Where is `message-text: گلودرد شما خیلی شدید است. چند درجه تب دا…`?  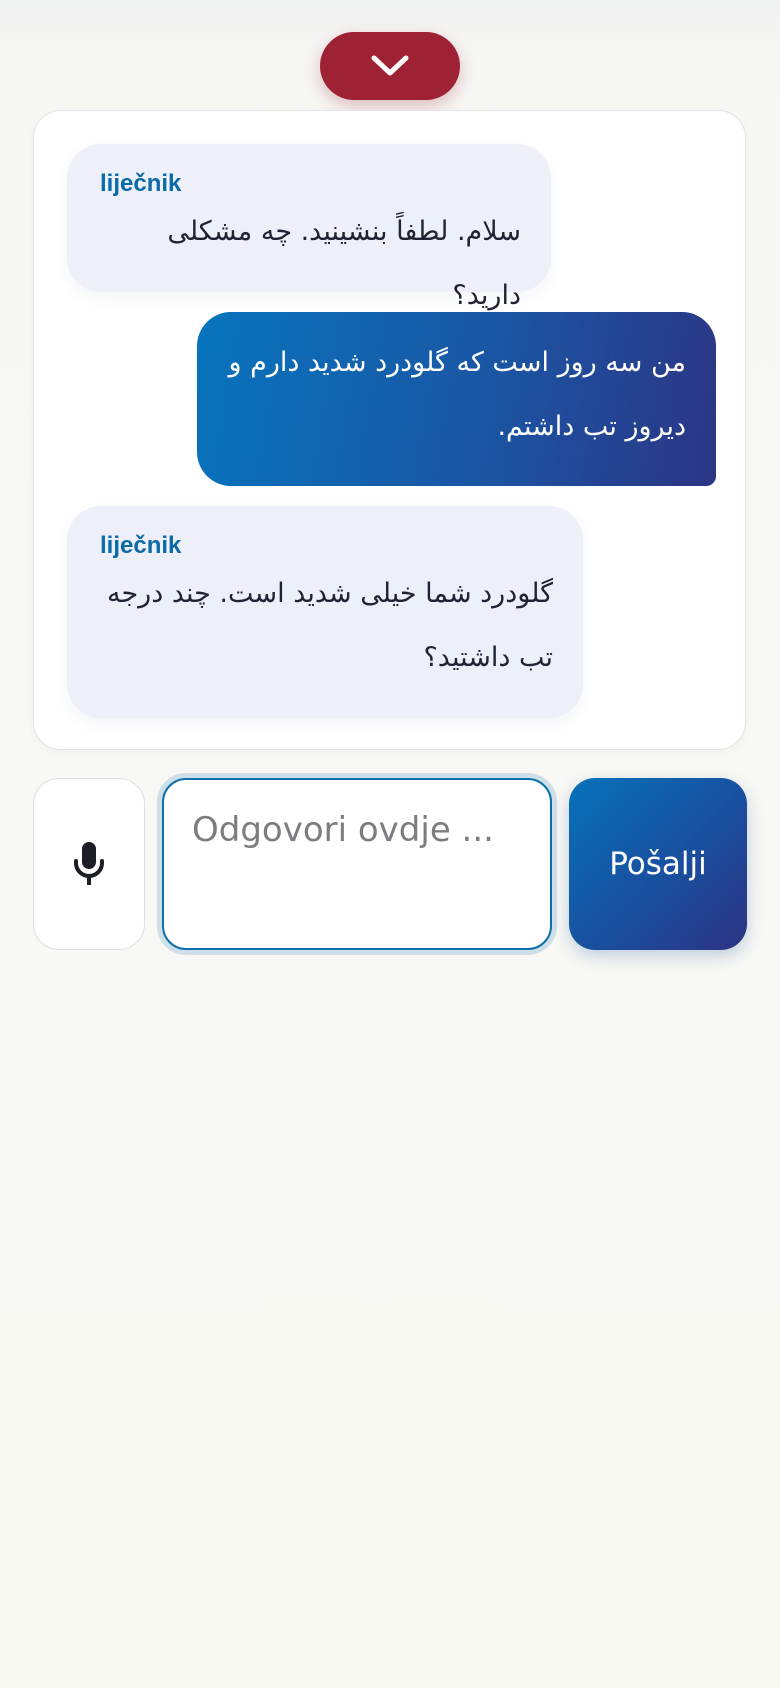 message-text: گلودرد شما خیلی شدید است. چند درجه تب دا… is located at coordinates (329, 625).